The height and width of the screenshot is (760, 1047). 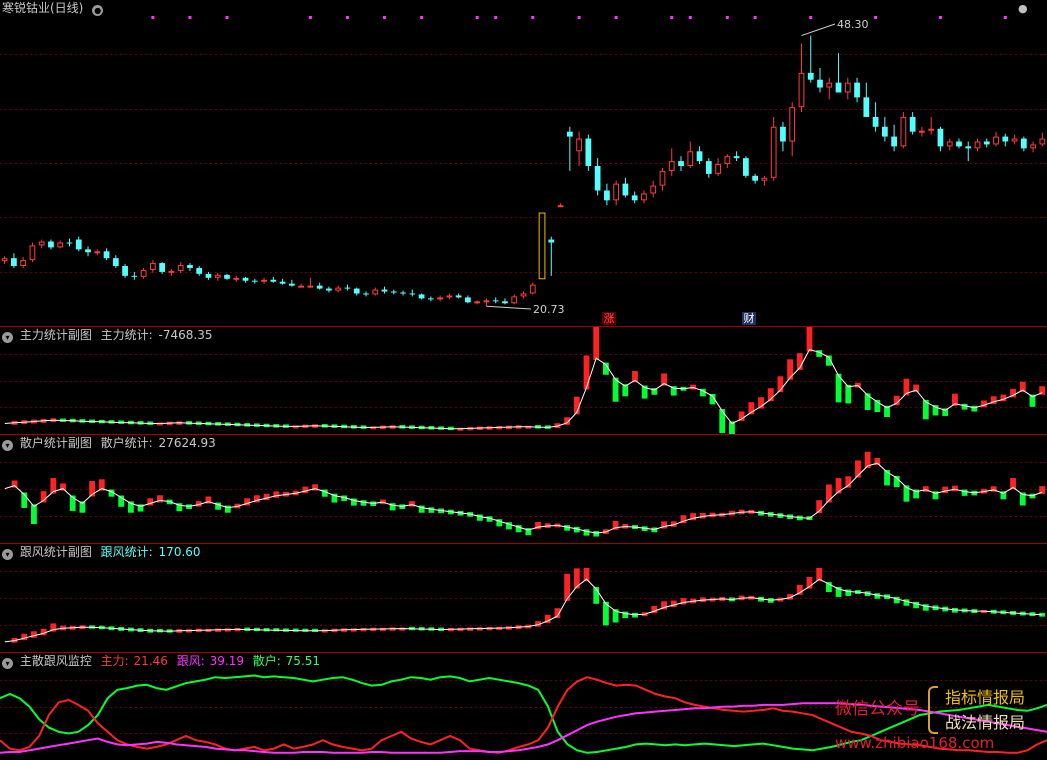 I want to click on zhuli-stat-value: -7468.35, so click(x=185, y=335).